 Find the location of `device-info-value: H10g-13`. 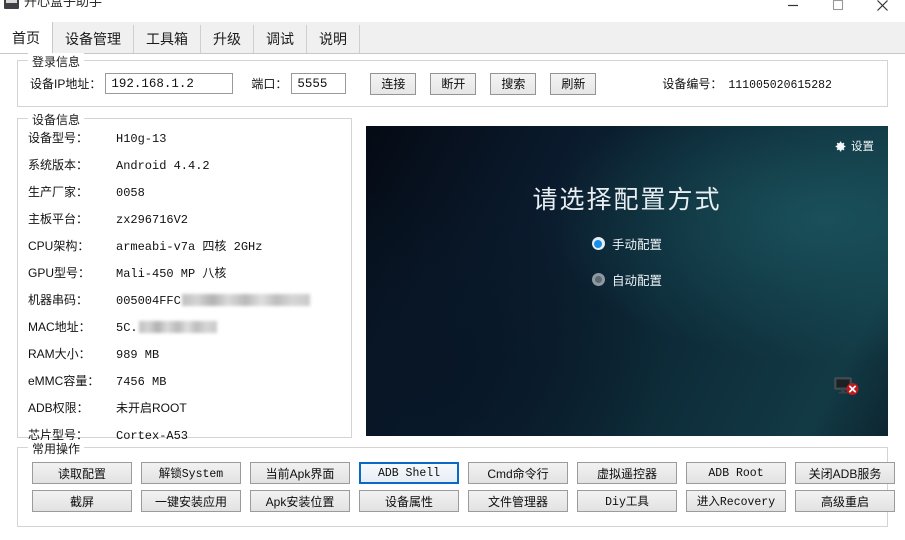

device-info-value: H10g-13 is located at coordinates (141, 139).